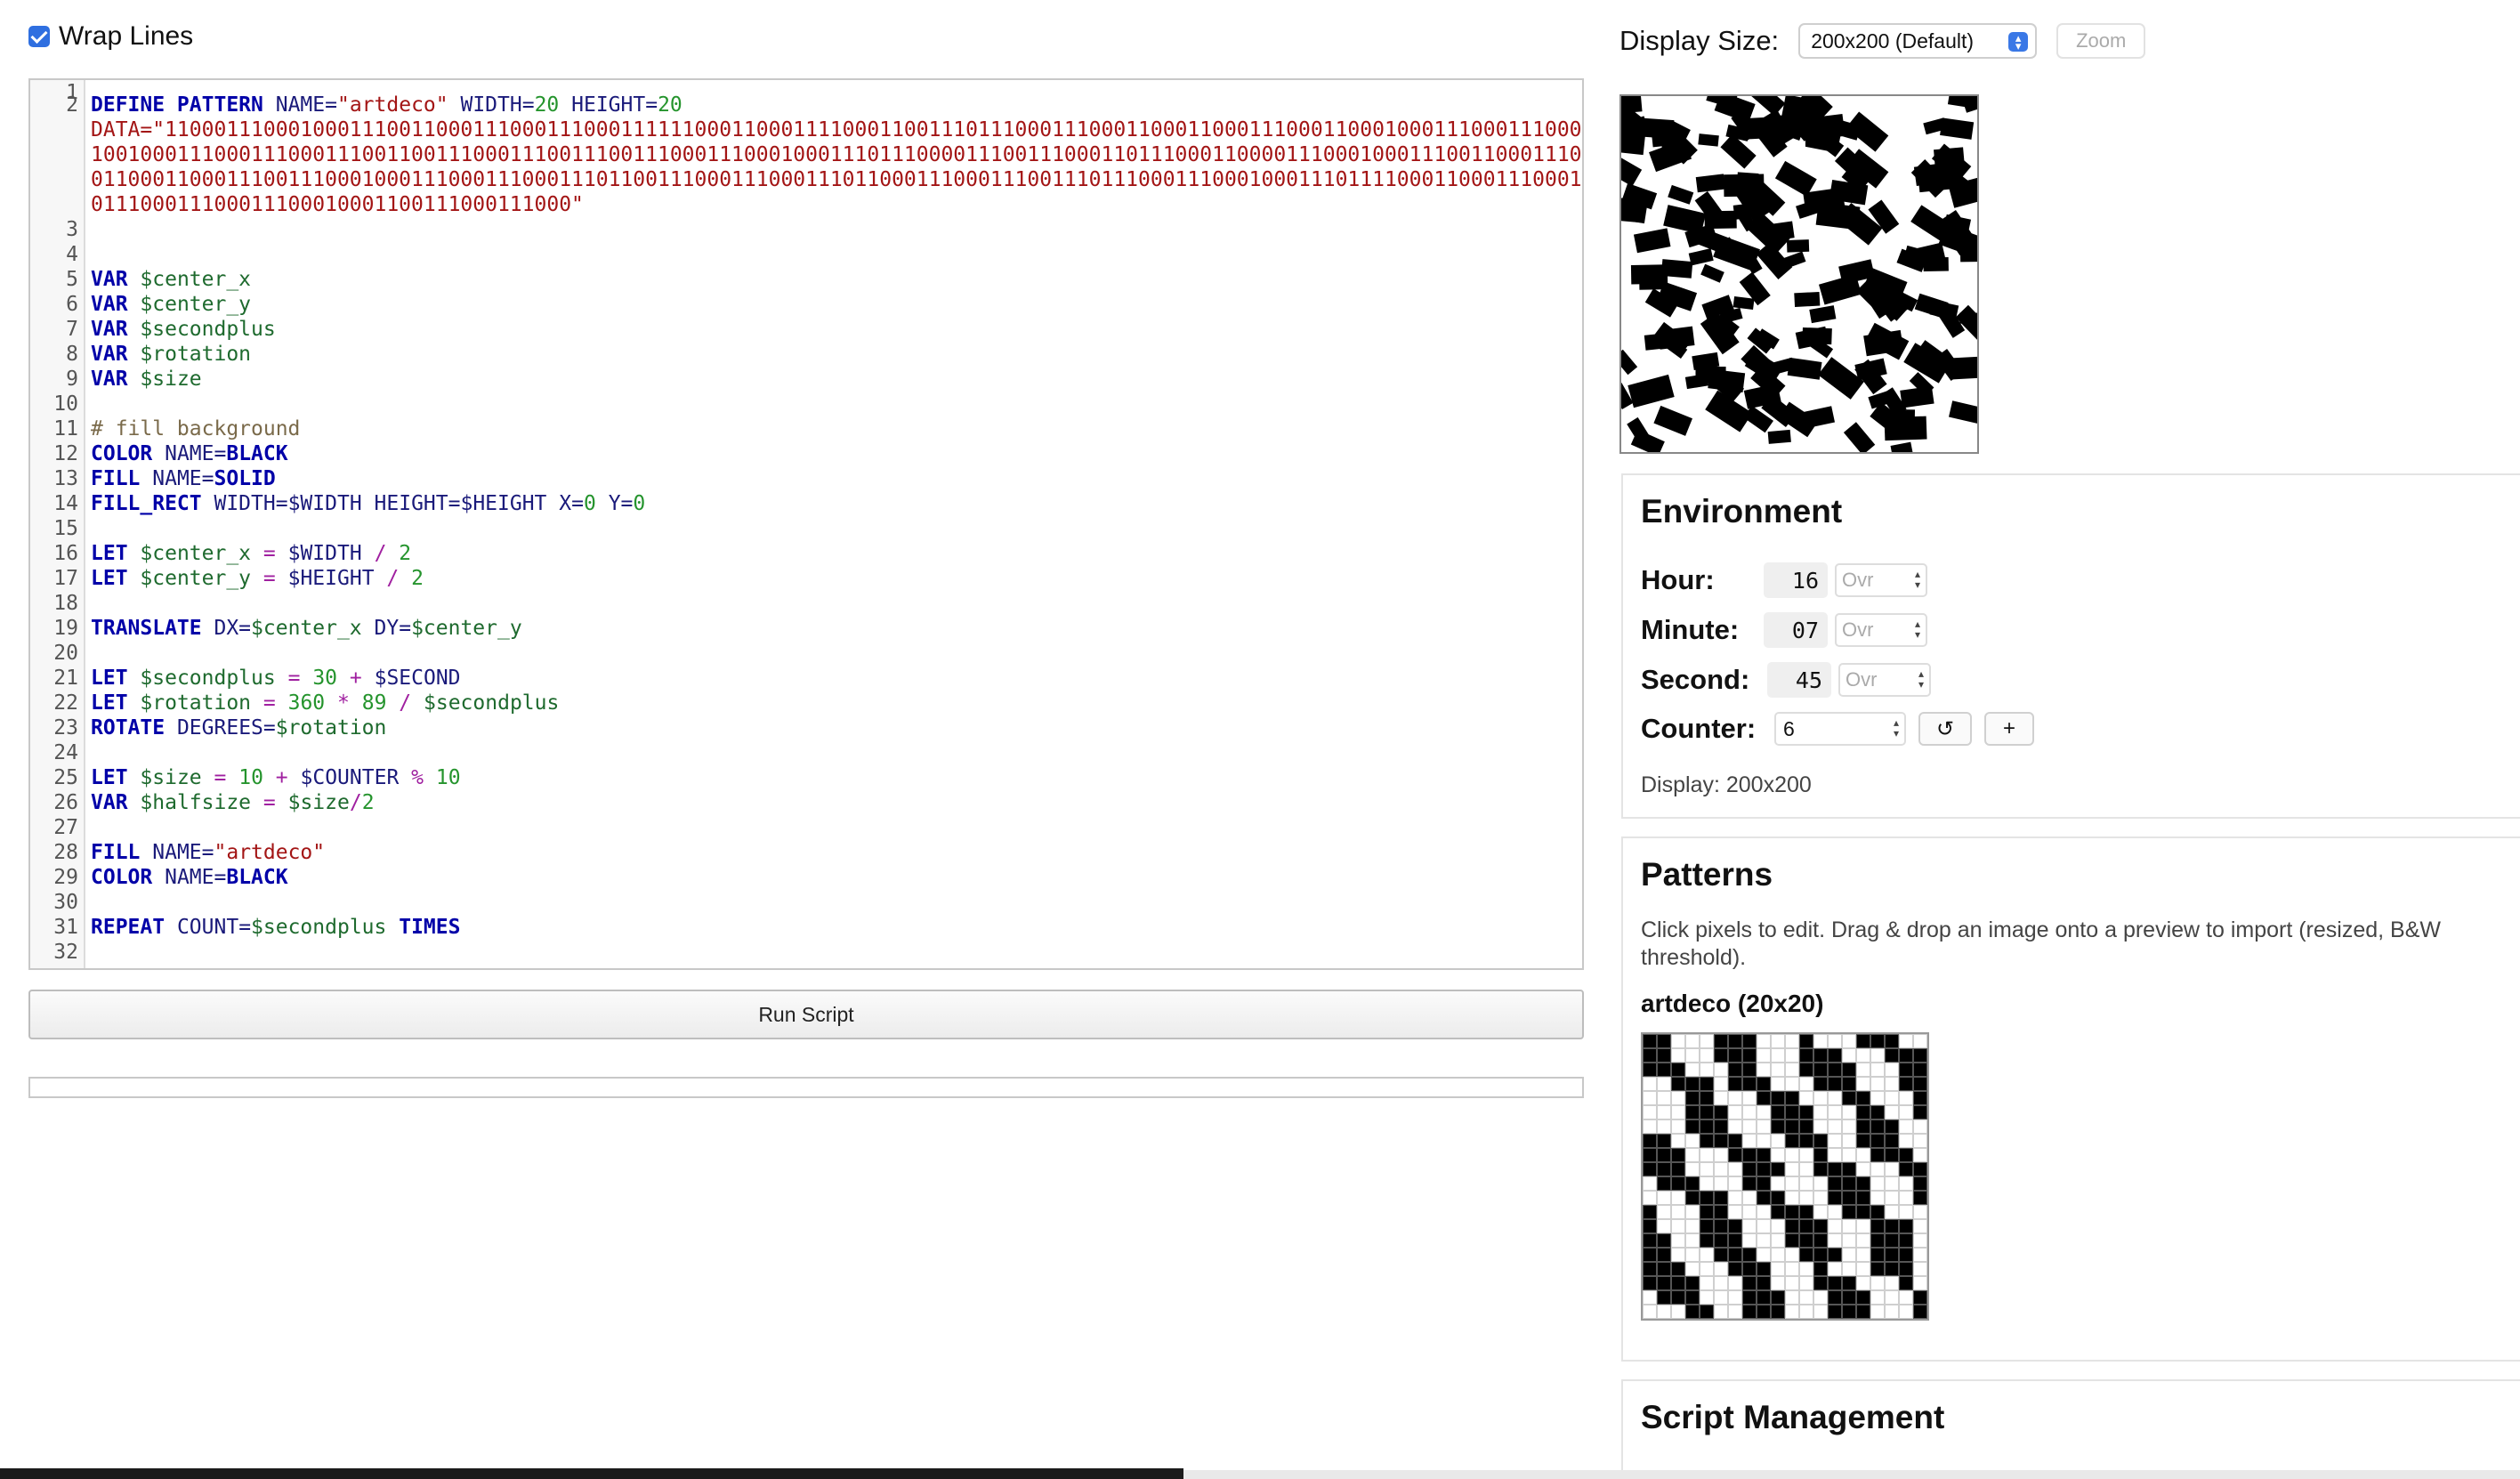  I want to click on run-script-button: Run Script, so click(806, 1014).